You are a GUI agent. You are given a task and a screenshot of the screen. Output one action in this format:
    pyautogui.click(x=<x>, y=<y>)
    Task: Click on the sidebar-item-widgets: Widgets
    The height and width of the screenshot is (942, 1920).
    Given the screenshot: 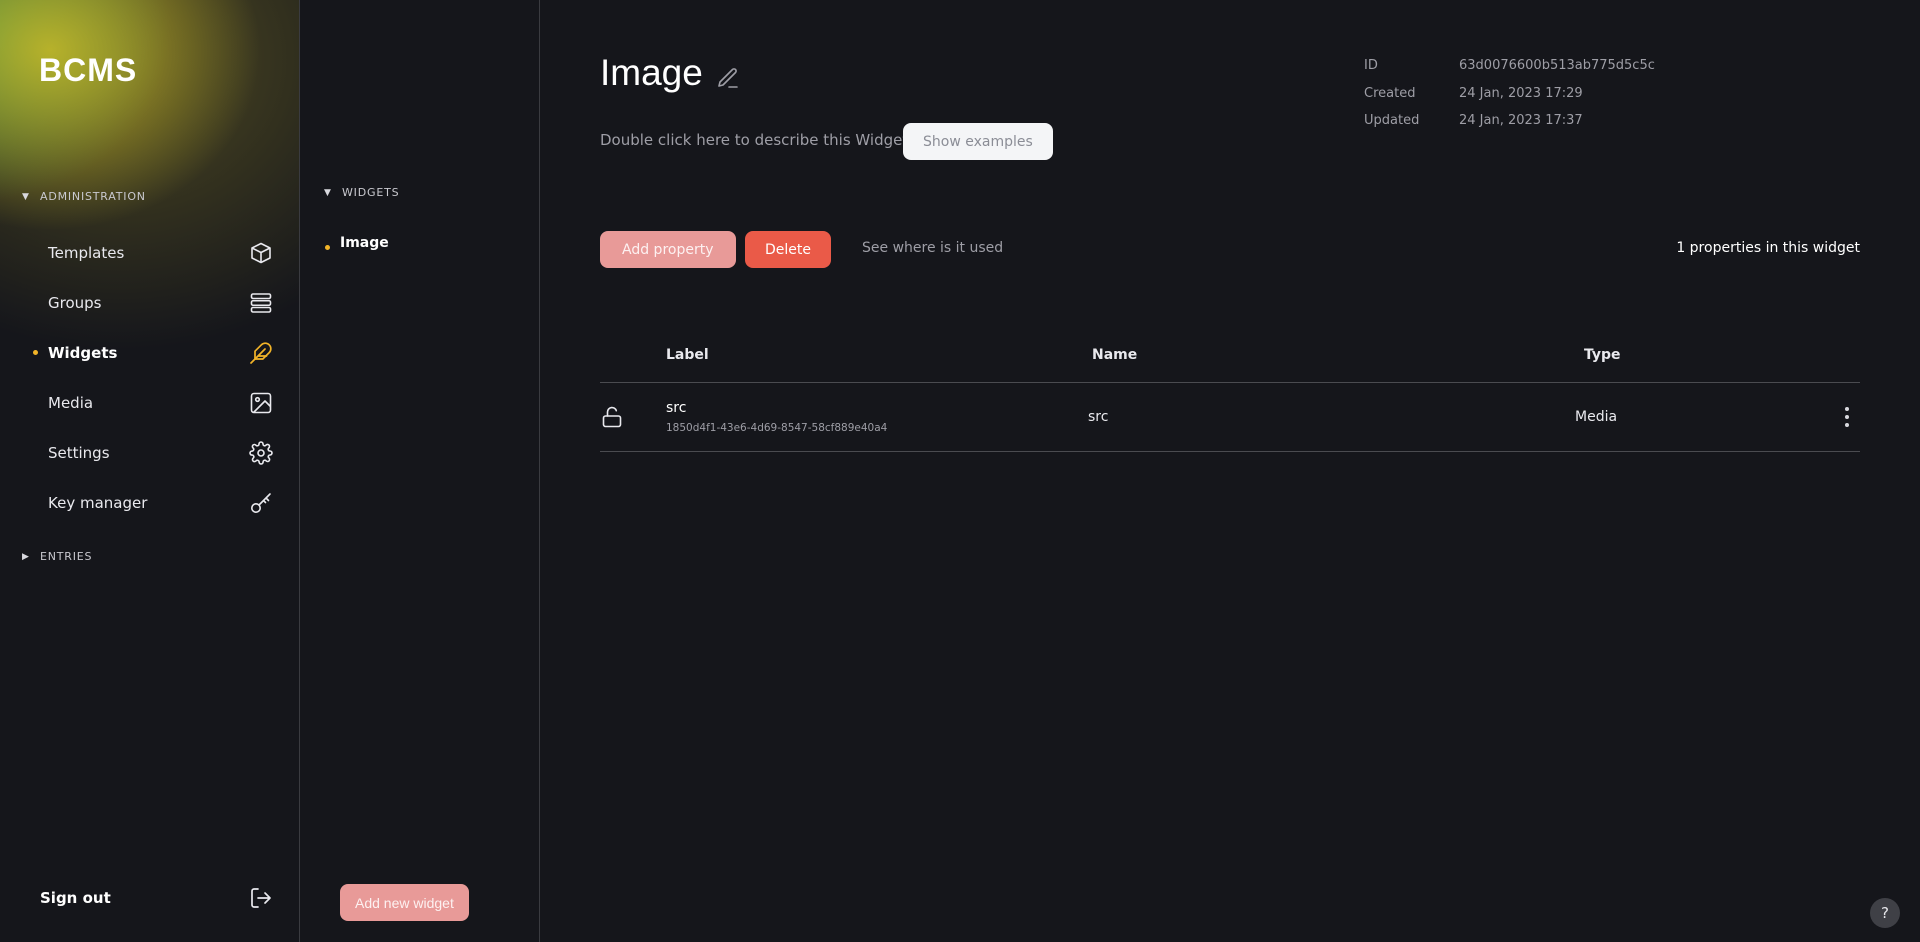 What is the action you would take?
    pyautogui.click(x=161, y=353)
    